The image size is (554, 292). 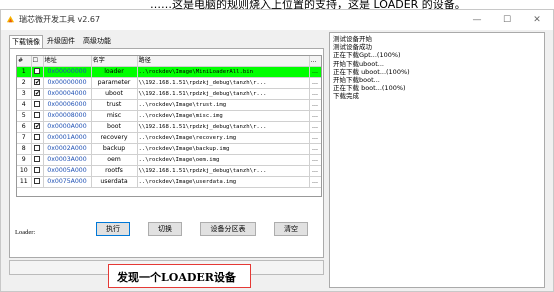 What do you see at coordinates (24, 160) in the screenshot?
I see `row-index: 9` at bounding box center [24, 160].